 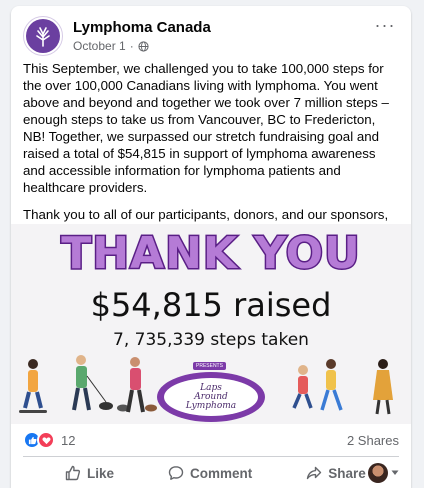 What do you see at coordinates (143, 46) in the screenshot?
I see `globe-icon` at bounding box center [143, 46].